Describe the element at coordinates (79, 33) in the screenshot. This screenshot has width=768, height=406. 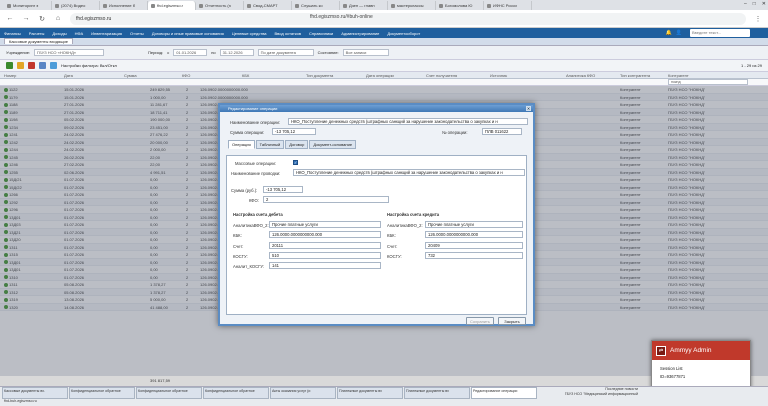
I see `menu-item: НФА` at that location.